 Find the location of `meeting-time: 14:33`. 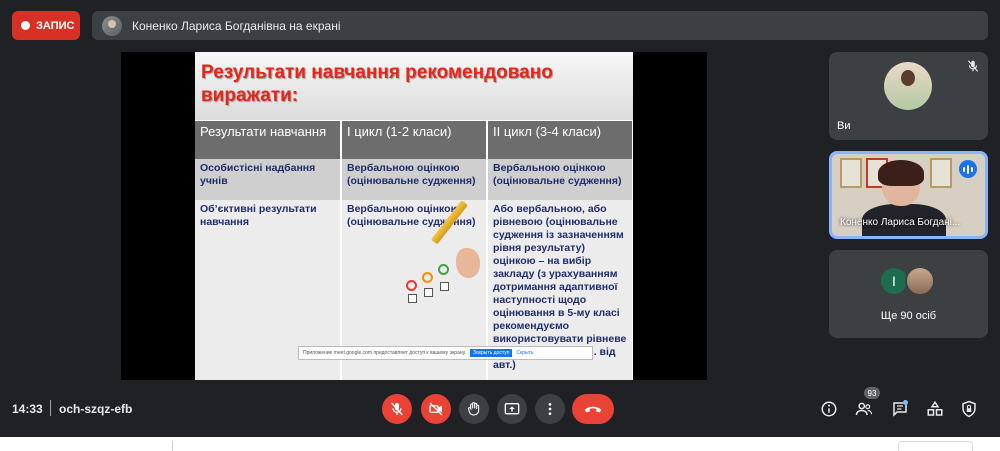

meeting-time: 14:33 is located at coordinates (27, 409).